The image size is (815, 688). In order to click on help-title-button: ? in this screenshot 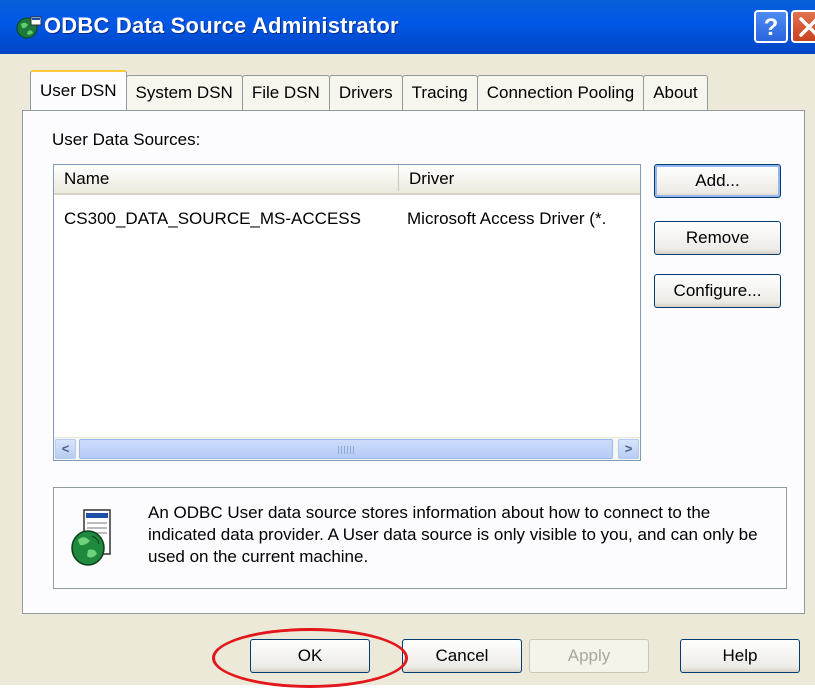, I will do `click(771, 26)`.